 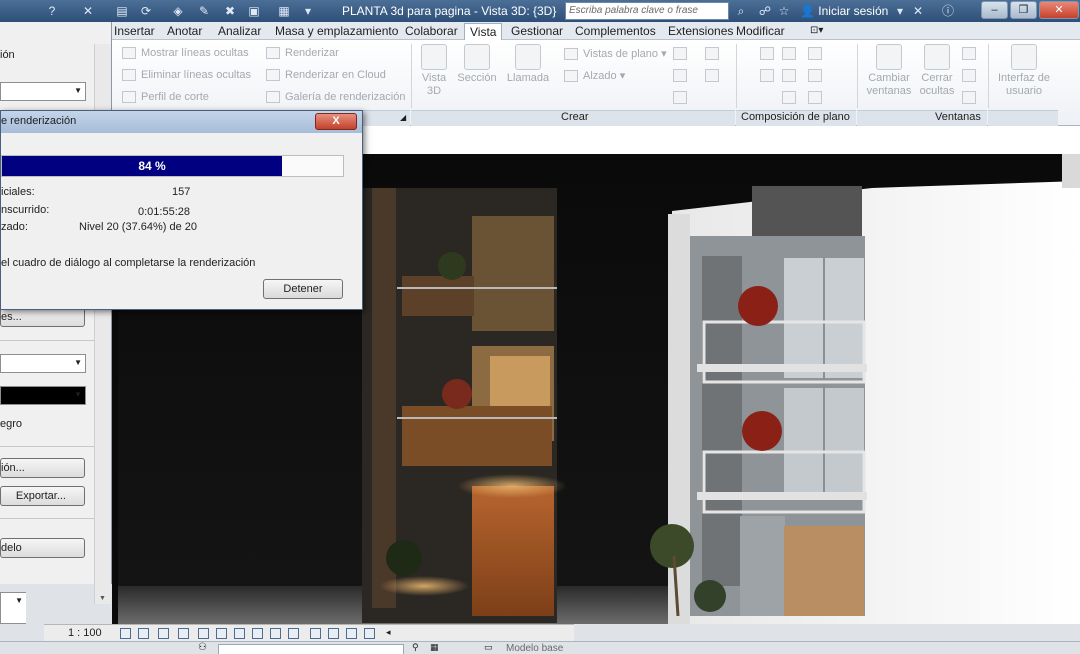 What do you see at coordinates (183, 633) in the screenshot?
I see `shadows-icon` at bounding box center [183, 633].